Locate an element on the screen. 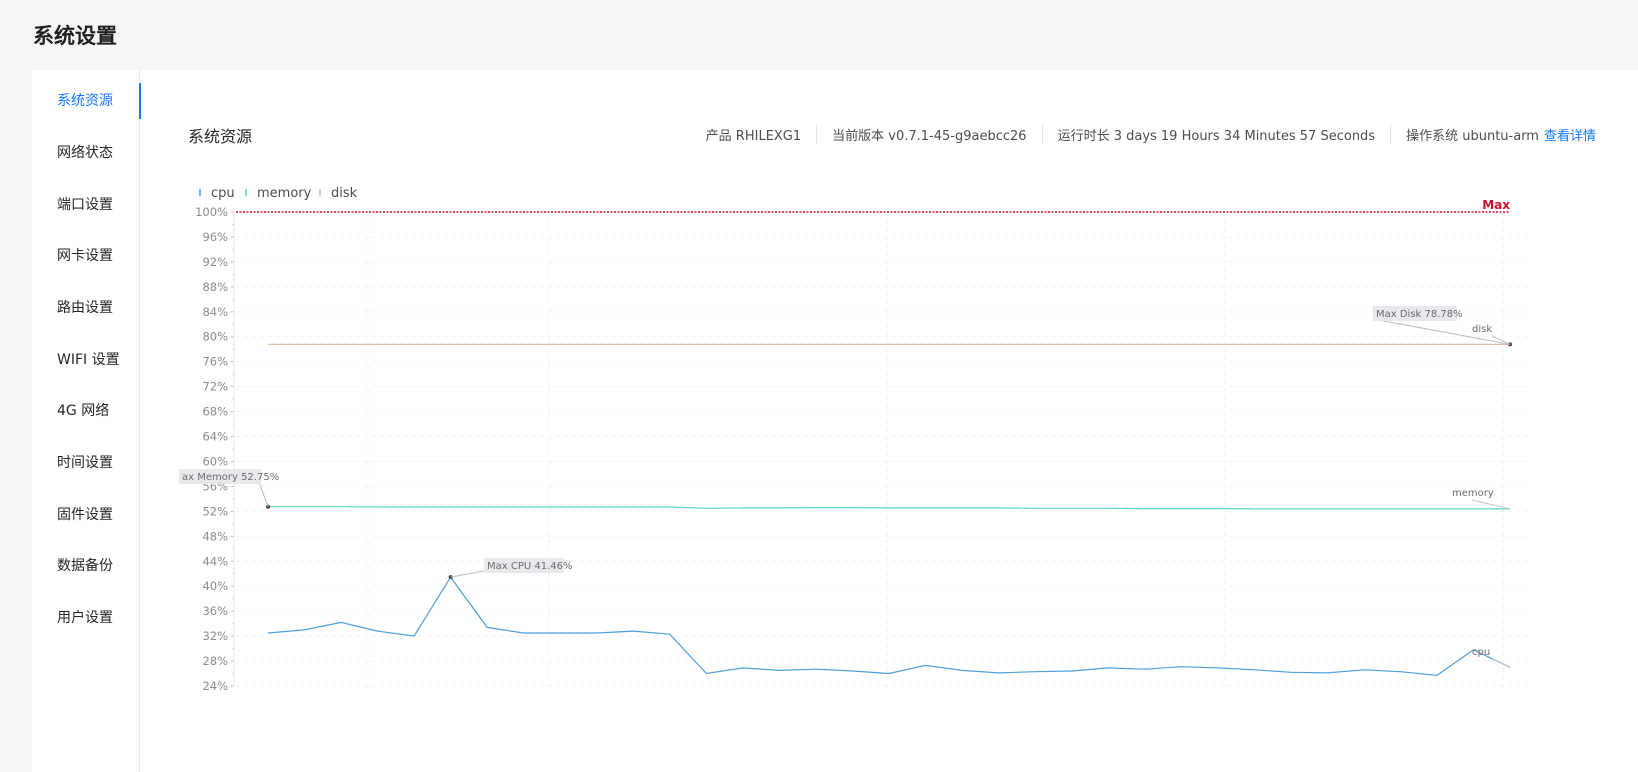 This screenshot has height=772, width=1638. max-callout-label-memory: ax Memory 52.75% is located at coordinates (230, 477).